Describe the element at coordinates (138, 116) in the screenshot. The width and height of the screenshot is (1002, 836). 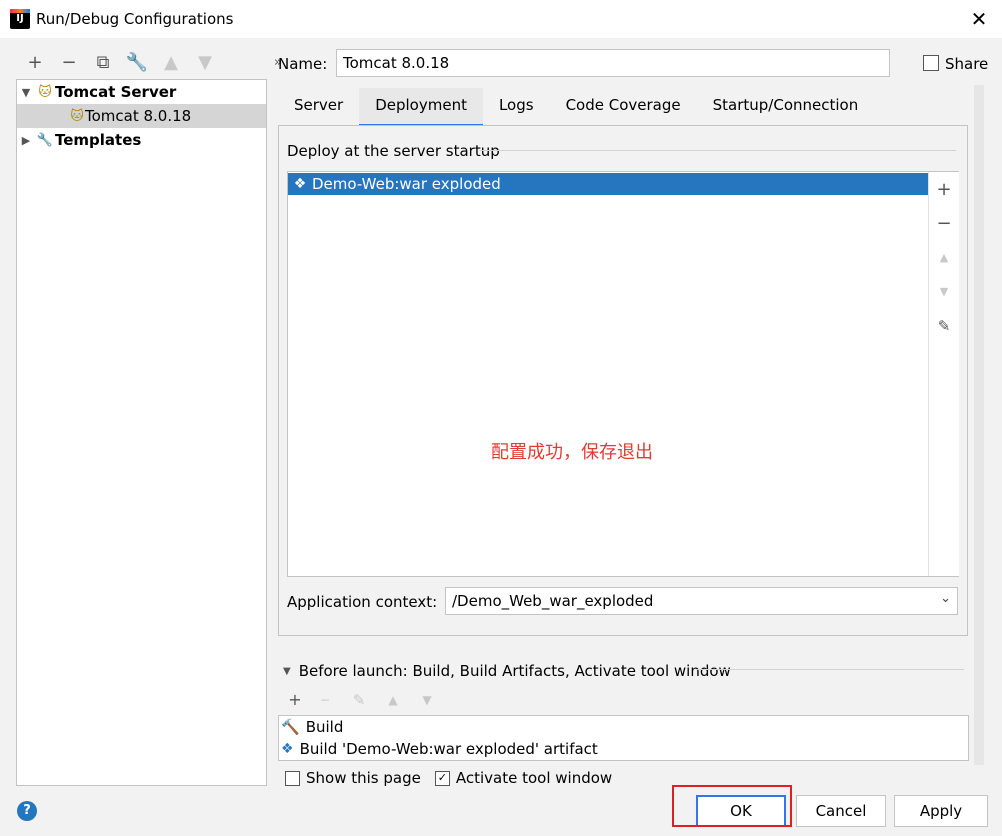
I see `tree-item-label: Tomcat 8.0.18` at that location.